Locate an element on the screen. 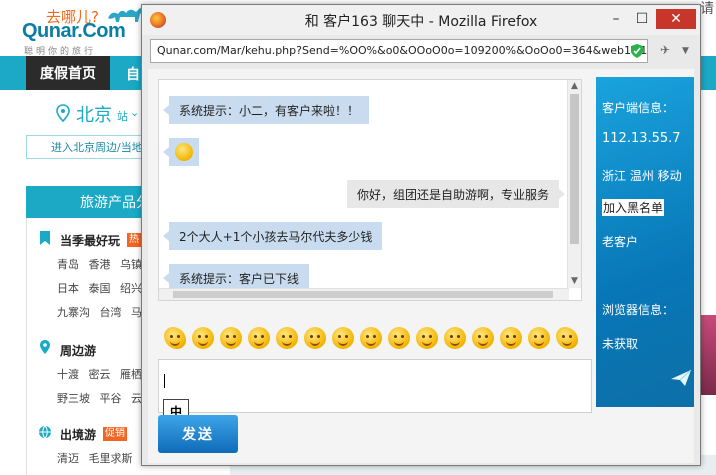 The width and height of the screenshot is (716, 475). chevron-down-icon: ▼ is located at coordinates (685, 51).